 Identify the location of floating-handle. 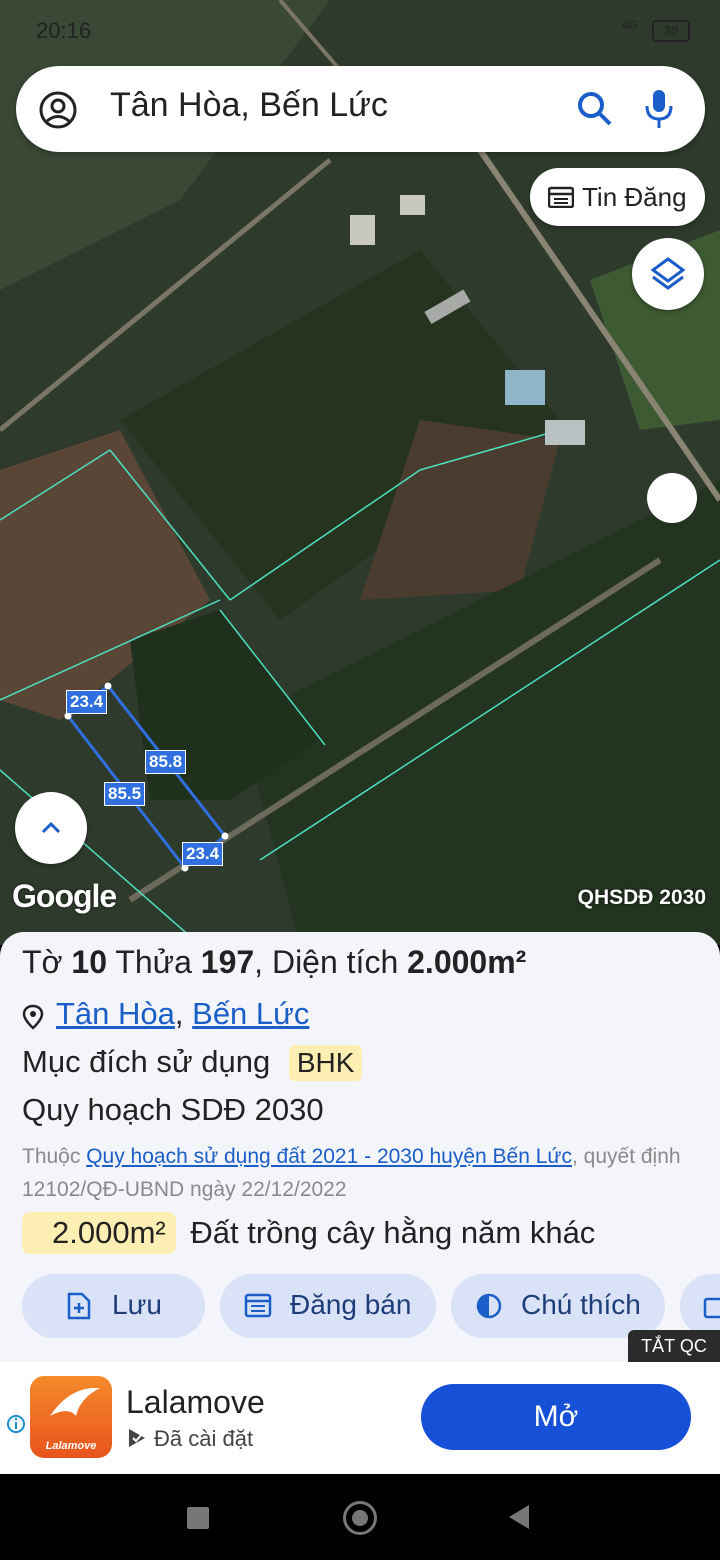
(672, 498).